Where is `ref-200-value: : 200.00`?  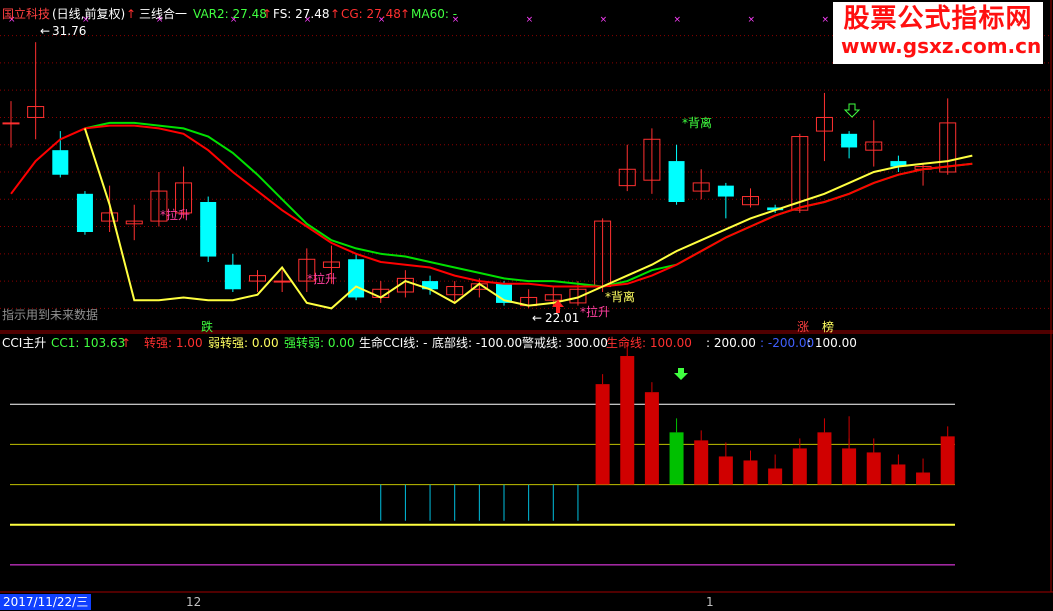
ref-200-value: : 200.00 is located at coordinates (731, 343).